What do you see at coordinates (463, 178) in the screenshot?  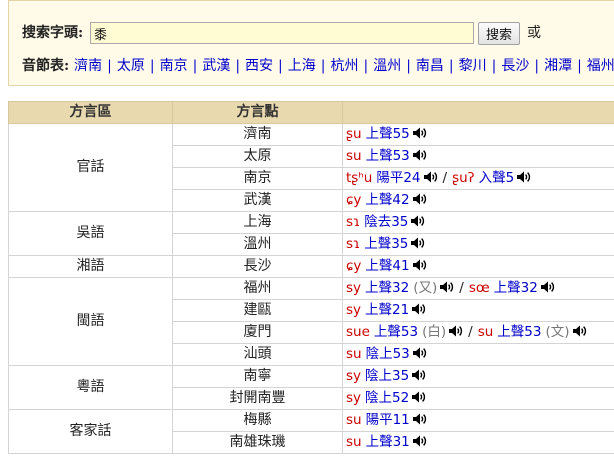 I see `ipa-text: ʂuʔ` at bounding box center [463, 178].